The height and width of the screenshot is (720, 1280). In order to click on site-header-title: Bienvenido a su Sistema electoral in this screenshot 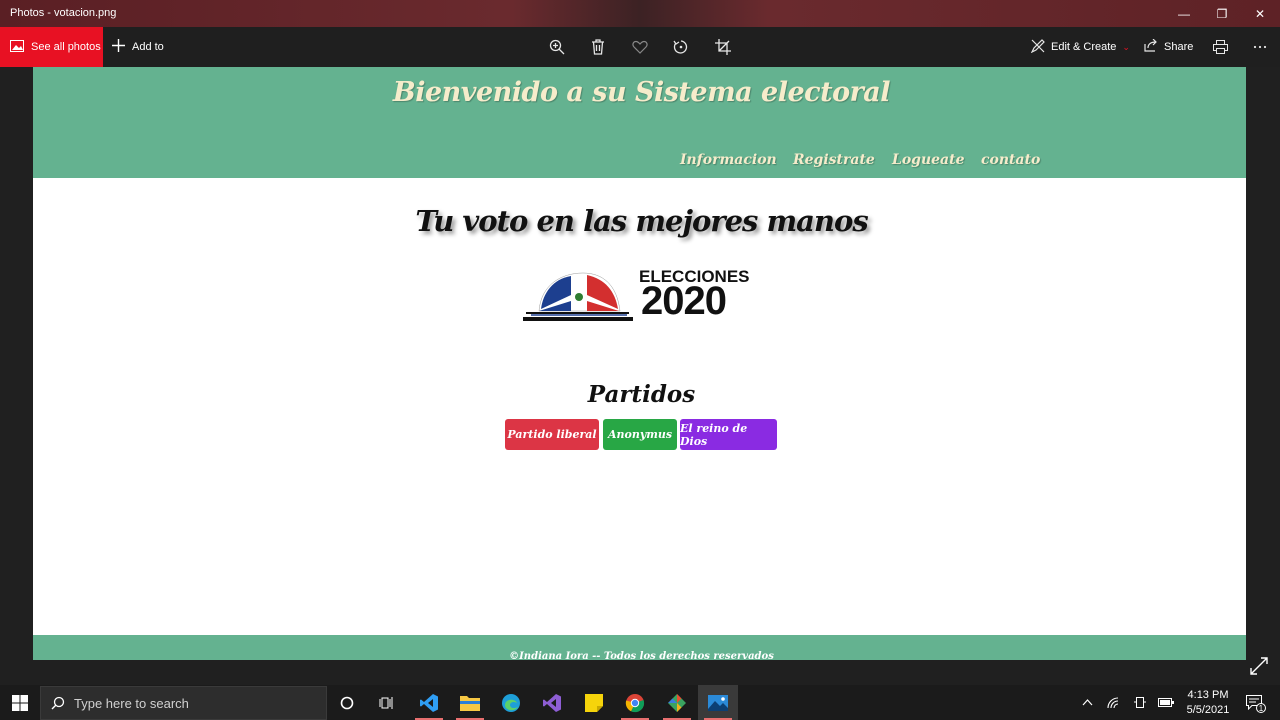, I will do `click(641, 92)`.